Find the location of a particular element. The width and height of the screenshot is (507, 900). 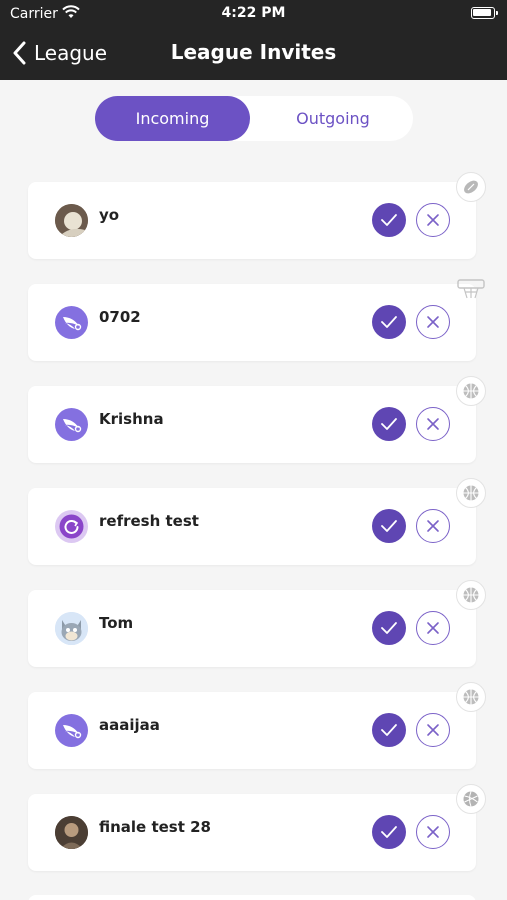

invite-card-partial is located at coordinates (252, 897).